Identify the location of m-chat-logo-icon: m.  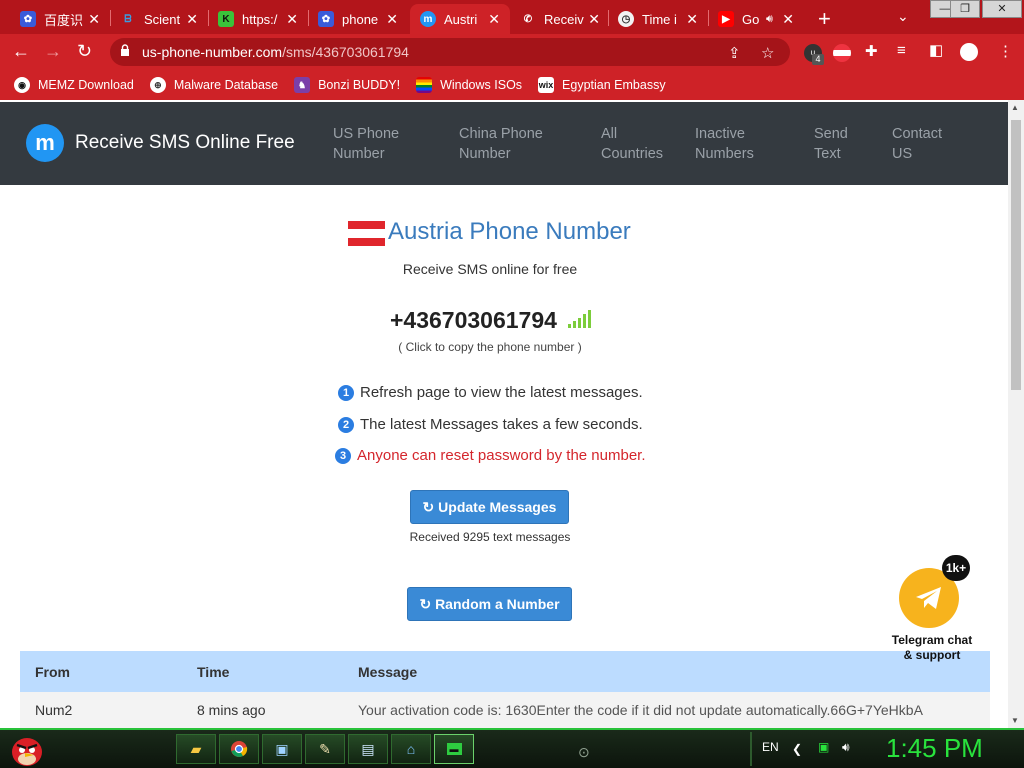
(45, 143).